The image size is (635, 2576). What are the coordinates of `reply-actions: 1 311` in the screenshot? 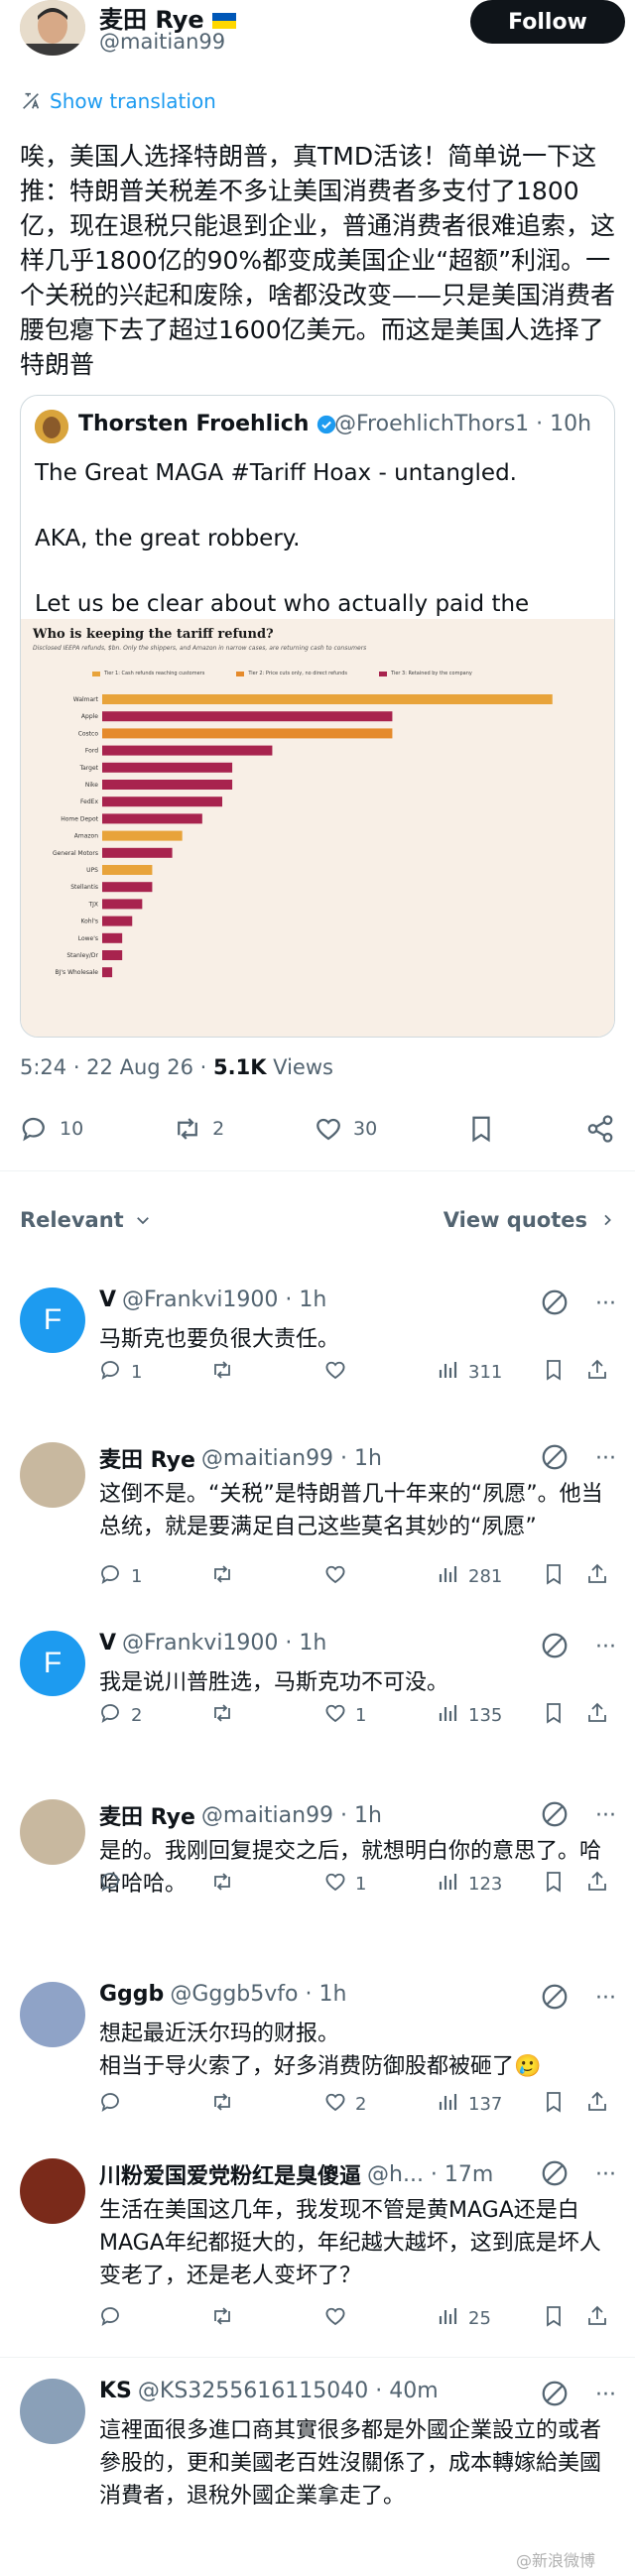 It's located at (357, 1372).